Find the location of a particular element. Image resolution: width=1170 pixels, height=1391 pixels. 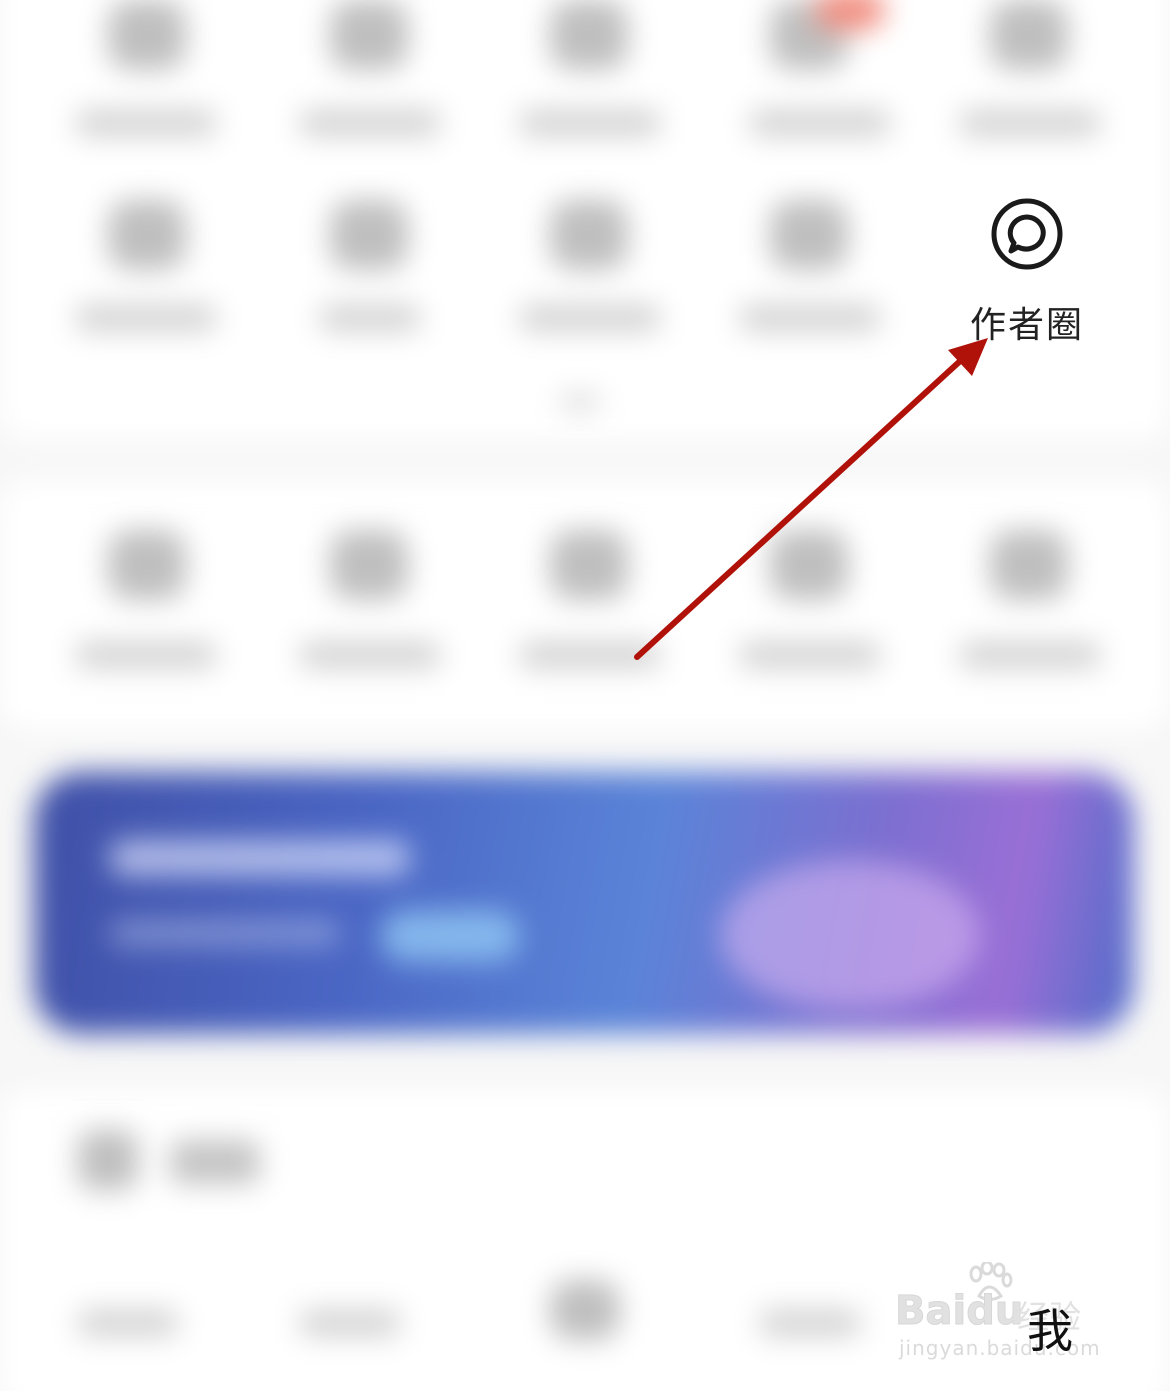

page-indicator is located at coordinates (580, 402).